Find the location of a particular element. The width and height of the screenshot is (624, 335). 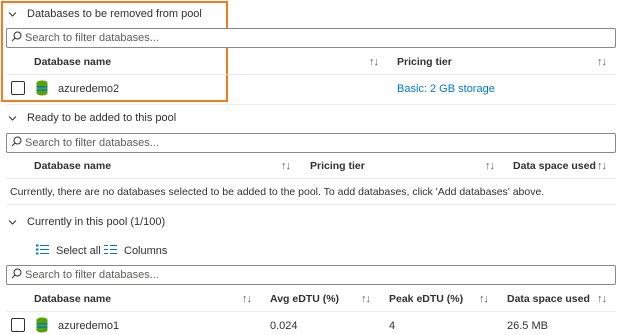

search-box-remove is located at coordinates (311, 38).